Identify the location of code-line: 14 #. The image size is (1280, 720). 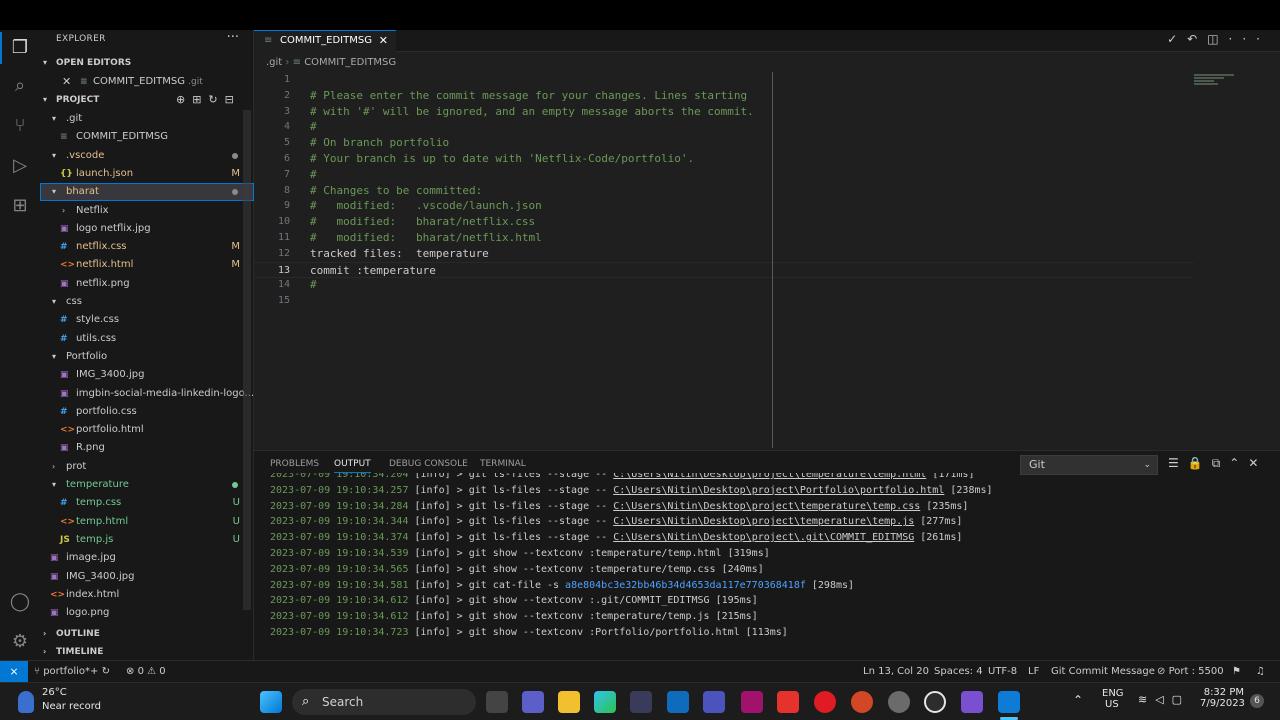
(724, 285).